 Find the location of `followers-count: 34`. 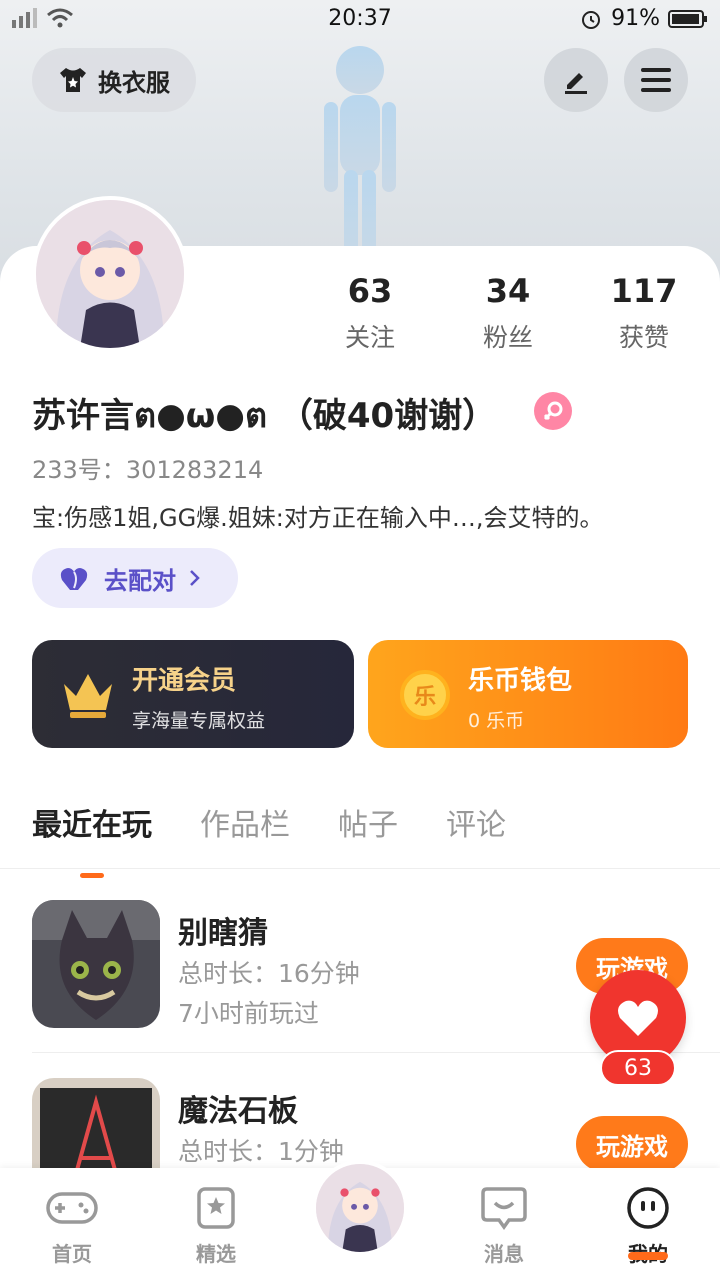

followers-count: 34 is located at coordinates (508, 291).